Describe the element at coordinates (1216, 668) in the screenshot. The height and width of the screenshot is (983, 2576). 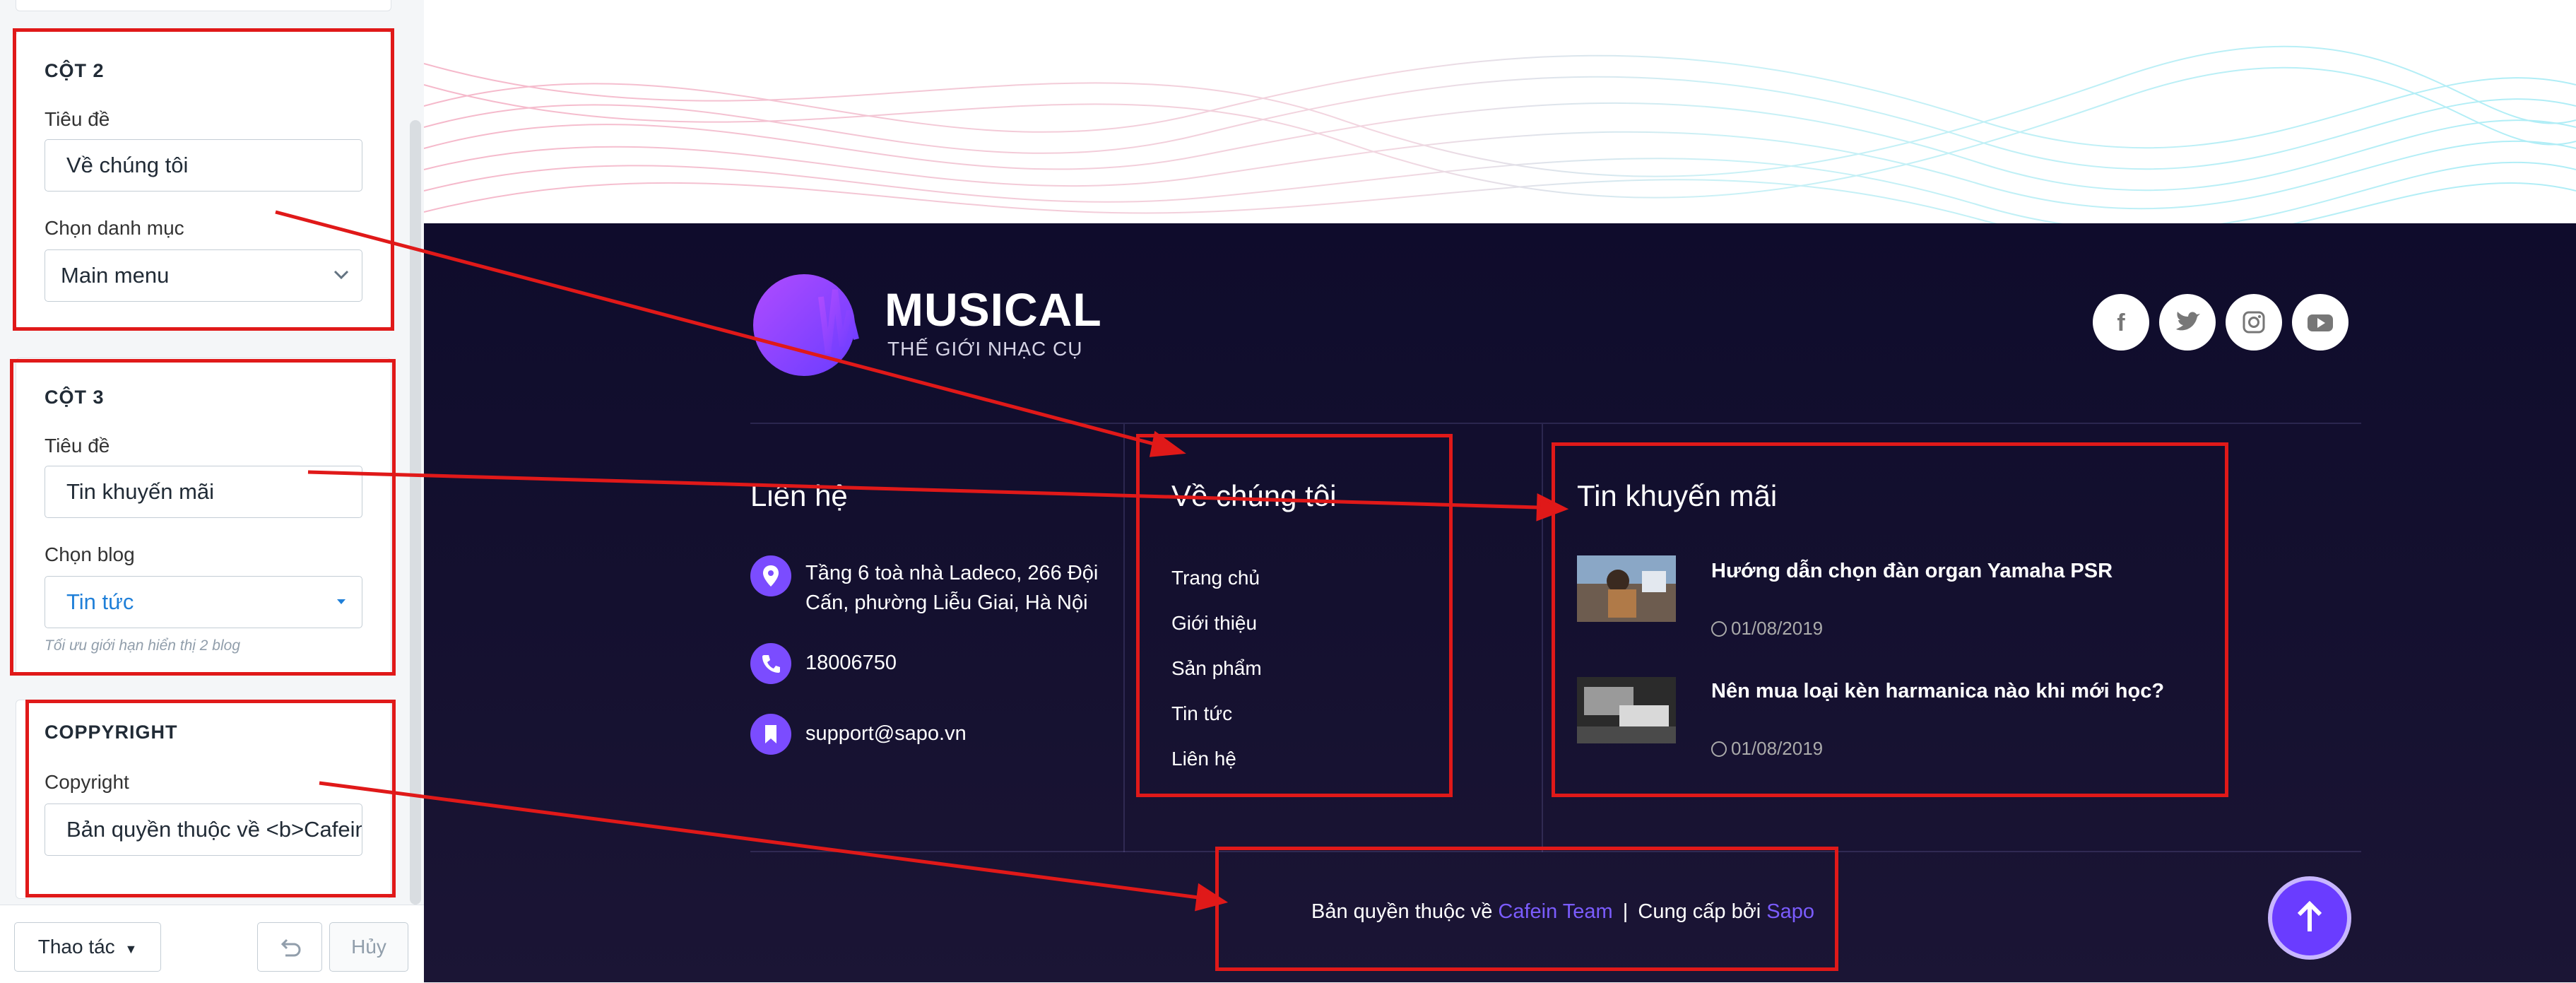
I see `footer-link-products: Sản phẩm` at that location.